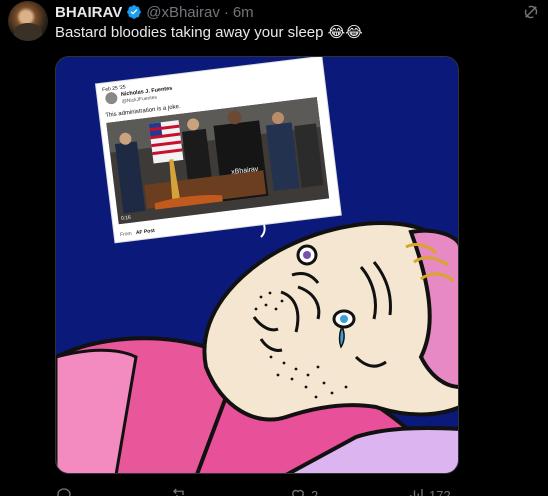 The width and height of the screenshot is (548, 496). Describe the element at coordinates (440, 491) in the screenshot. I see `views-count: 172` at that location.